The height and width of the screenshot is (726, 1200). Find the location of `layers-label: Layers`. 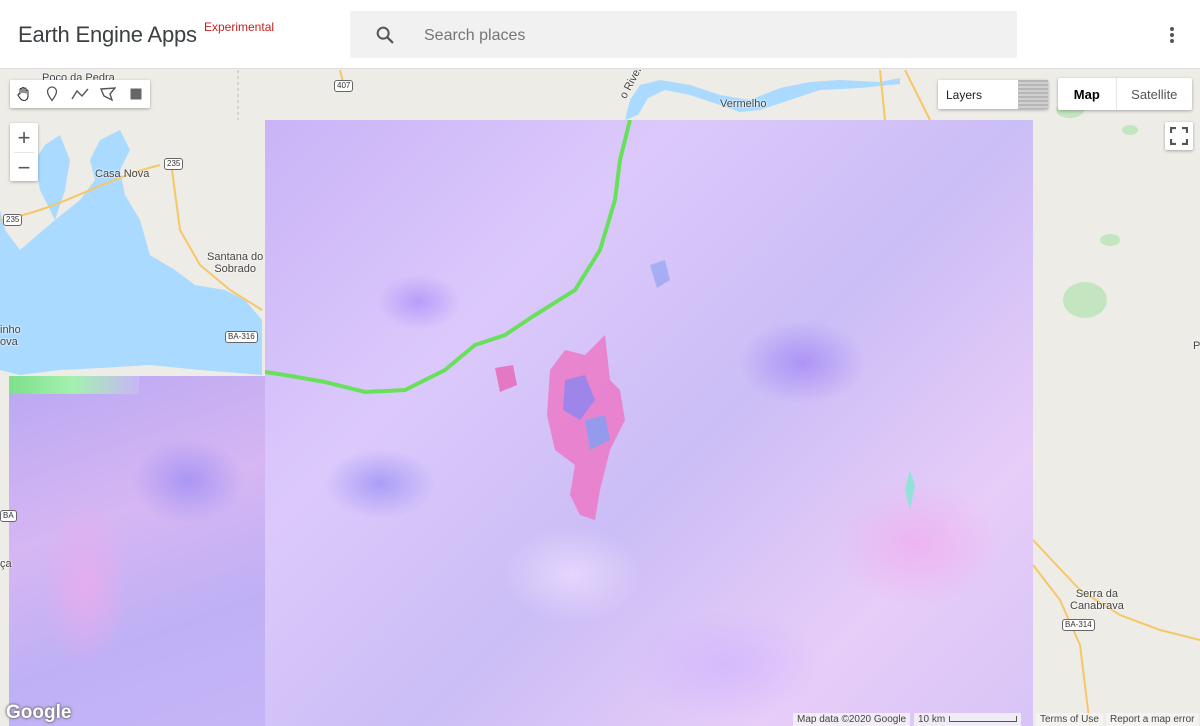

layers-label: Layers is located at coordinates (964, 95).